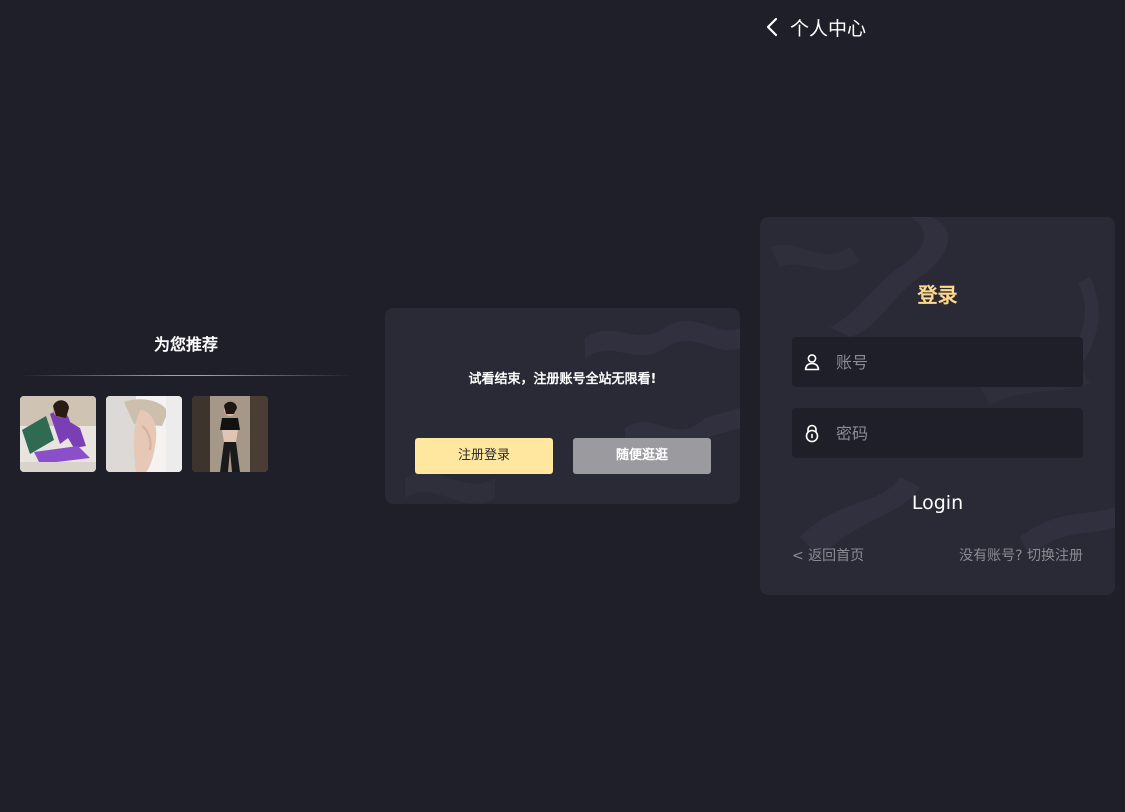 This screenshot has height=812, width=1125. What do you see at coordinates (562, 379) in the screenshot?
I see `trial-message: 试看结束，注册账号全站无限看!` at bounding box center [562, 379].